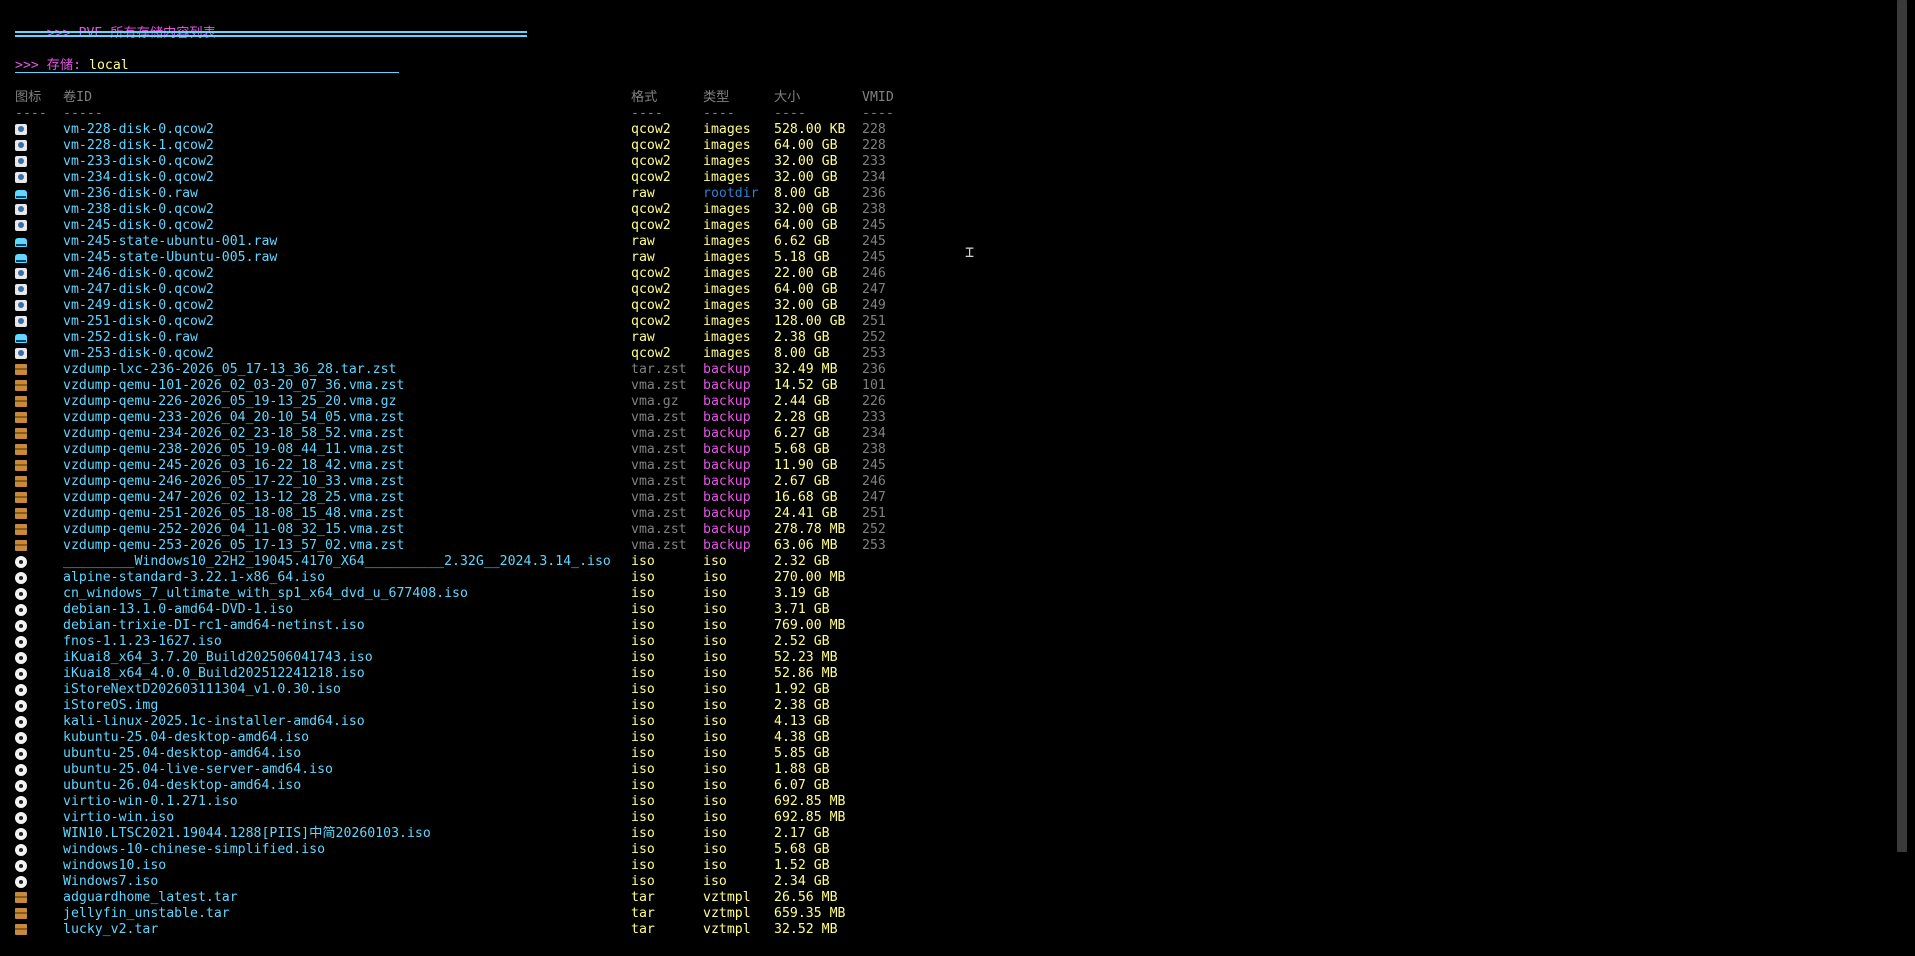 The image size is (1915, 956). What do you see at coordinates (178, 609) in the screenshot?
I see `volume-id: debian-13.1.0-amd64-DVD-1.iso` at bounding box center [178, 609].